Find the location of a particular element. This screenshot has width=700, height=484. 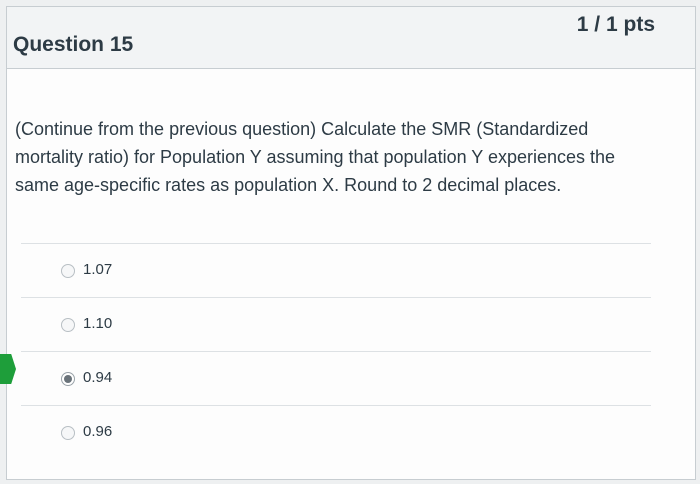

answer-label-2: 1.10 is located at coordinates (98, 323).